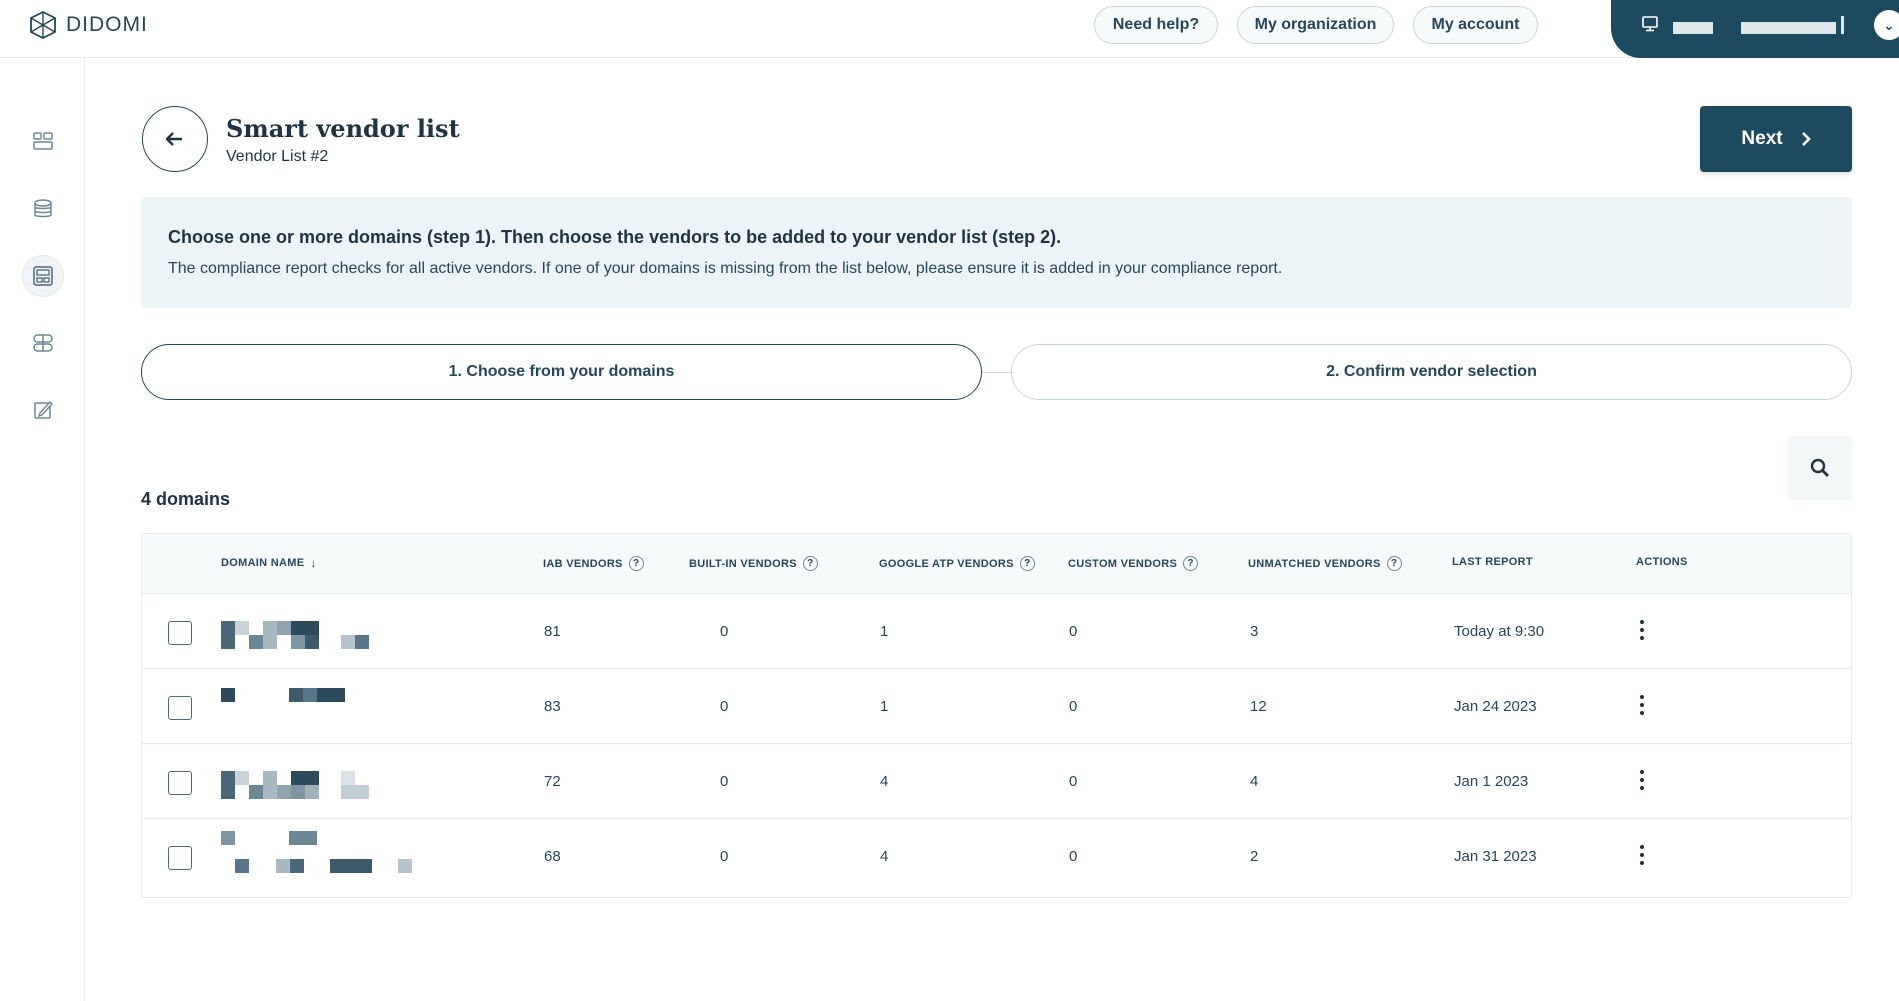  What do you see at coordinates (1650, 24) in the screenshot?
I see `monitor-icon` at bounding box center [1650, 24].